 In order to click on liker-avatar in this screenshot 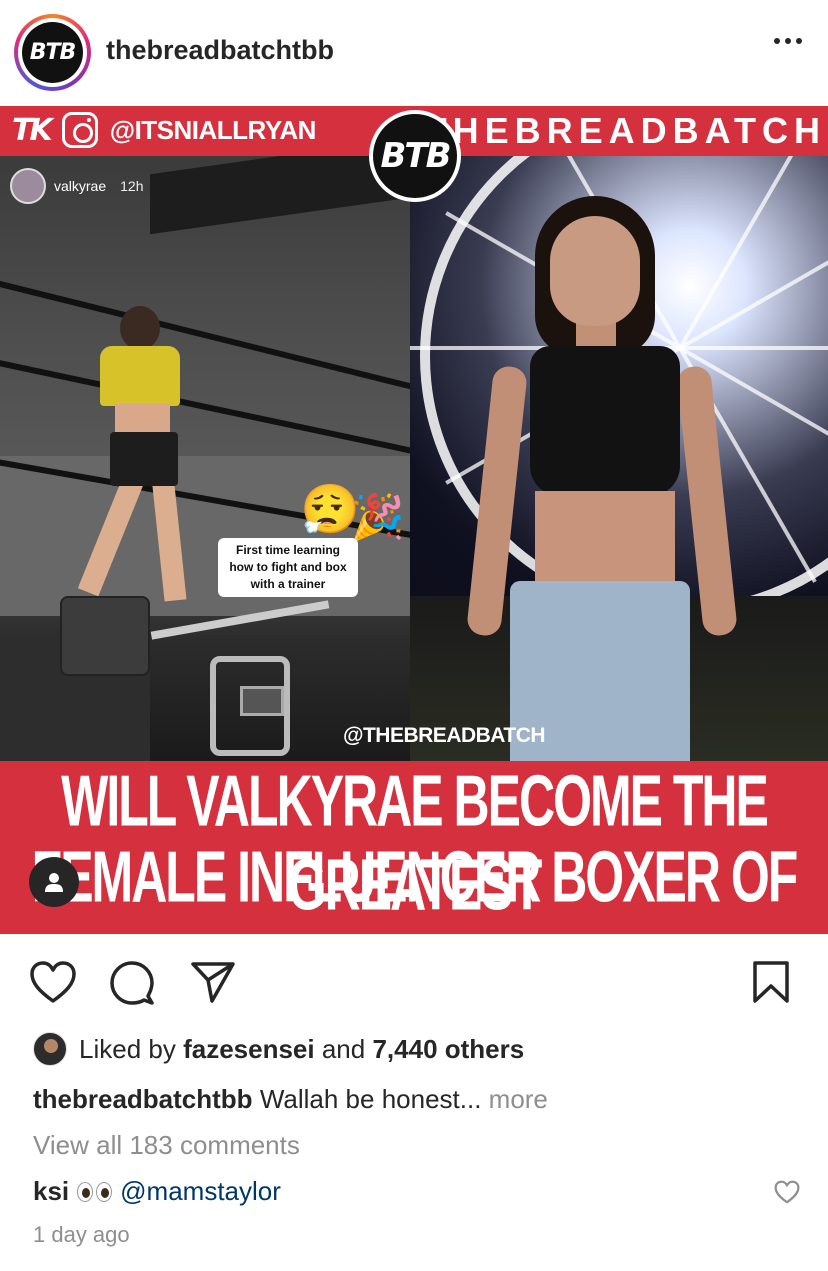, I will do `click(50, 1049)`.